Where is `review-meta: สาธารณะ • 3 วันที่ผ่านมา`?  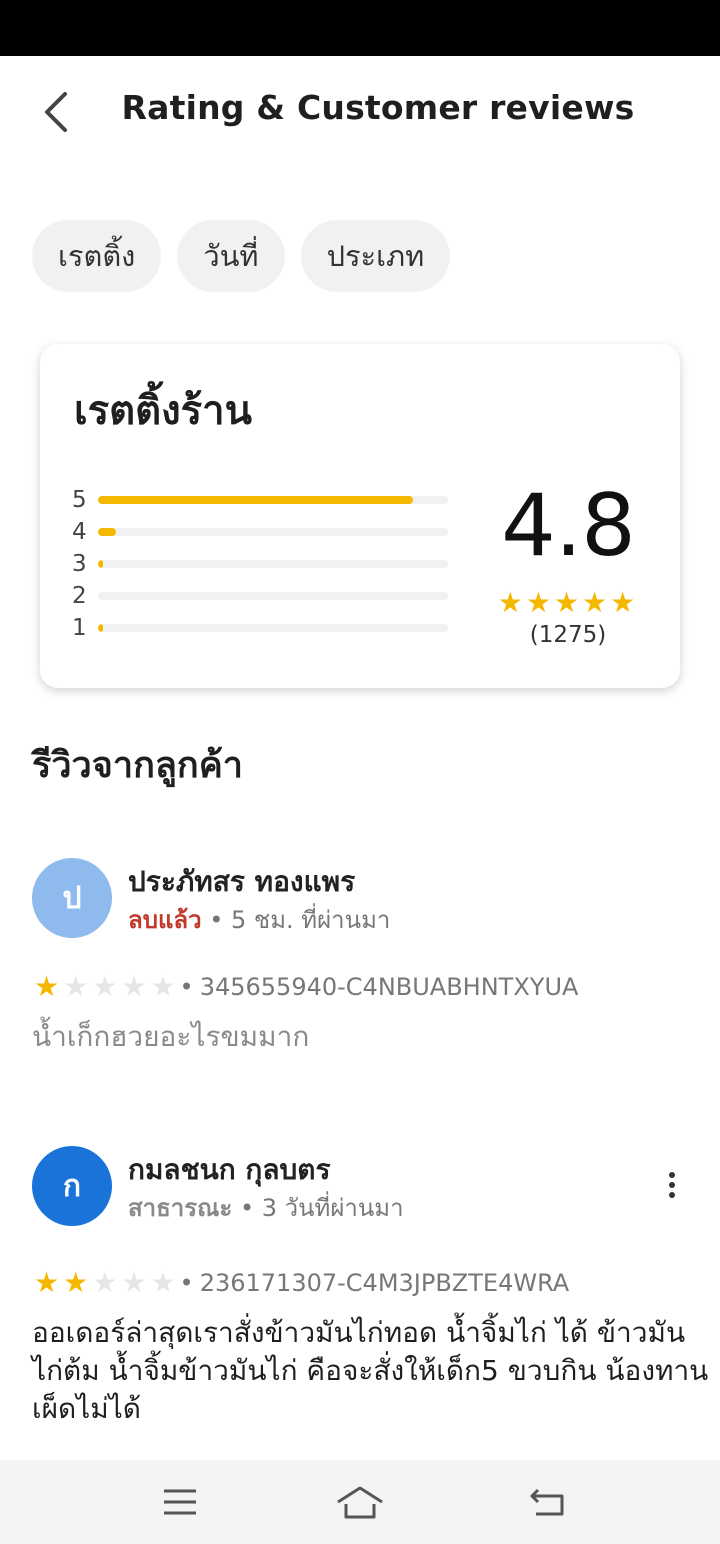
review-meta: สาธารณะ • 3 วันที่ผ่านมา is located at coordinates (266, 1207).